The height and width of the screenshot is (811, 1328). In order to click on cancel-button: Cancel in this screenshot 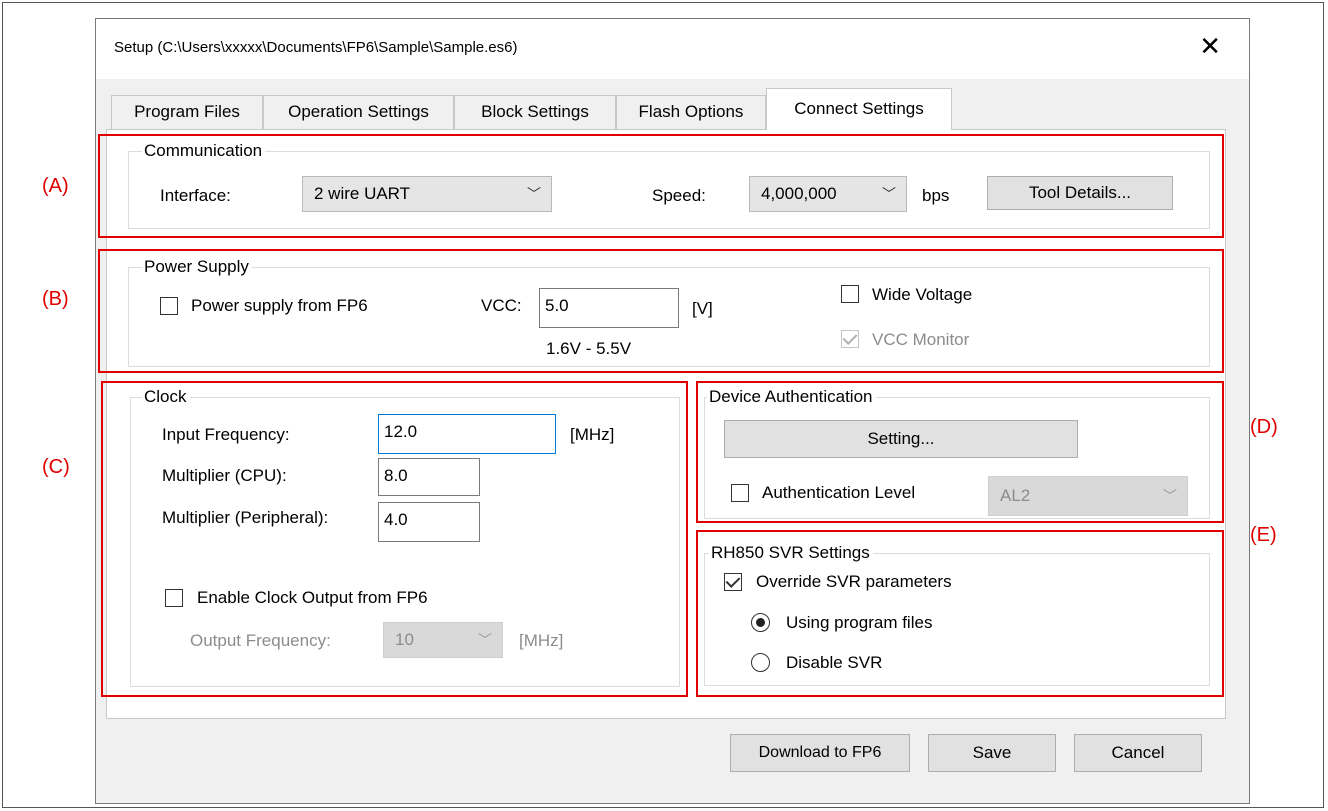, I will do `click(1138, 753)`.